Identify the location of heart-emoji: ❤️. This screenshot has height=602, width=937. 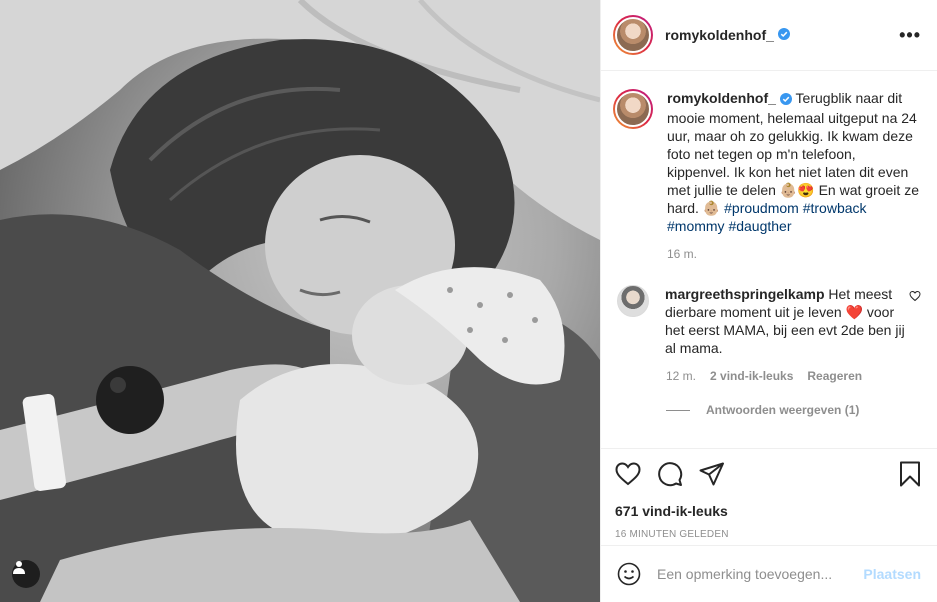
(854, 312).